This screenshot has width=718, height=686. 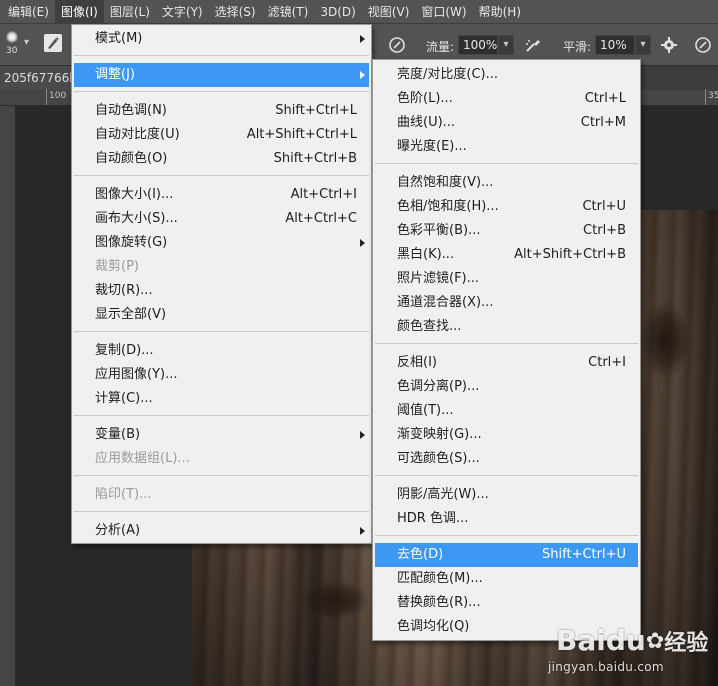 What do you see at coordinates (500, 12) in the screenshot?
I see `menu-help: 帮助(H)` at bounding box center [500, 12].